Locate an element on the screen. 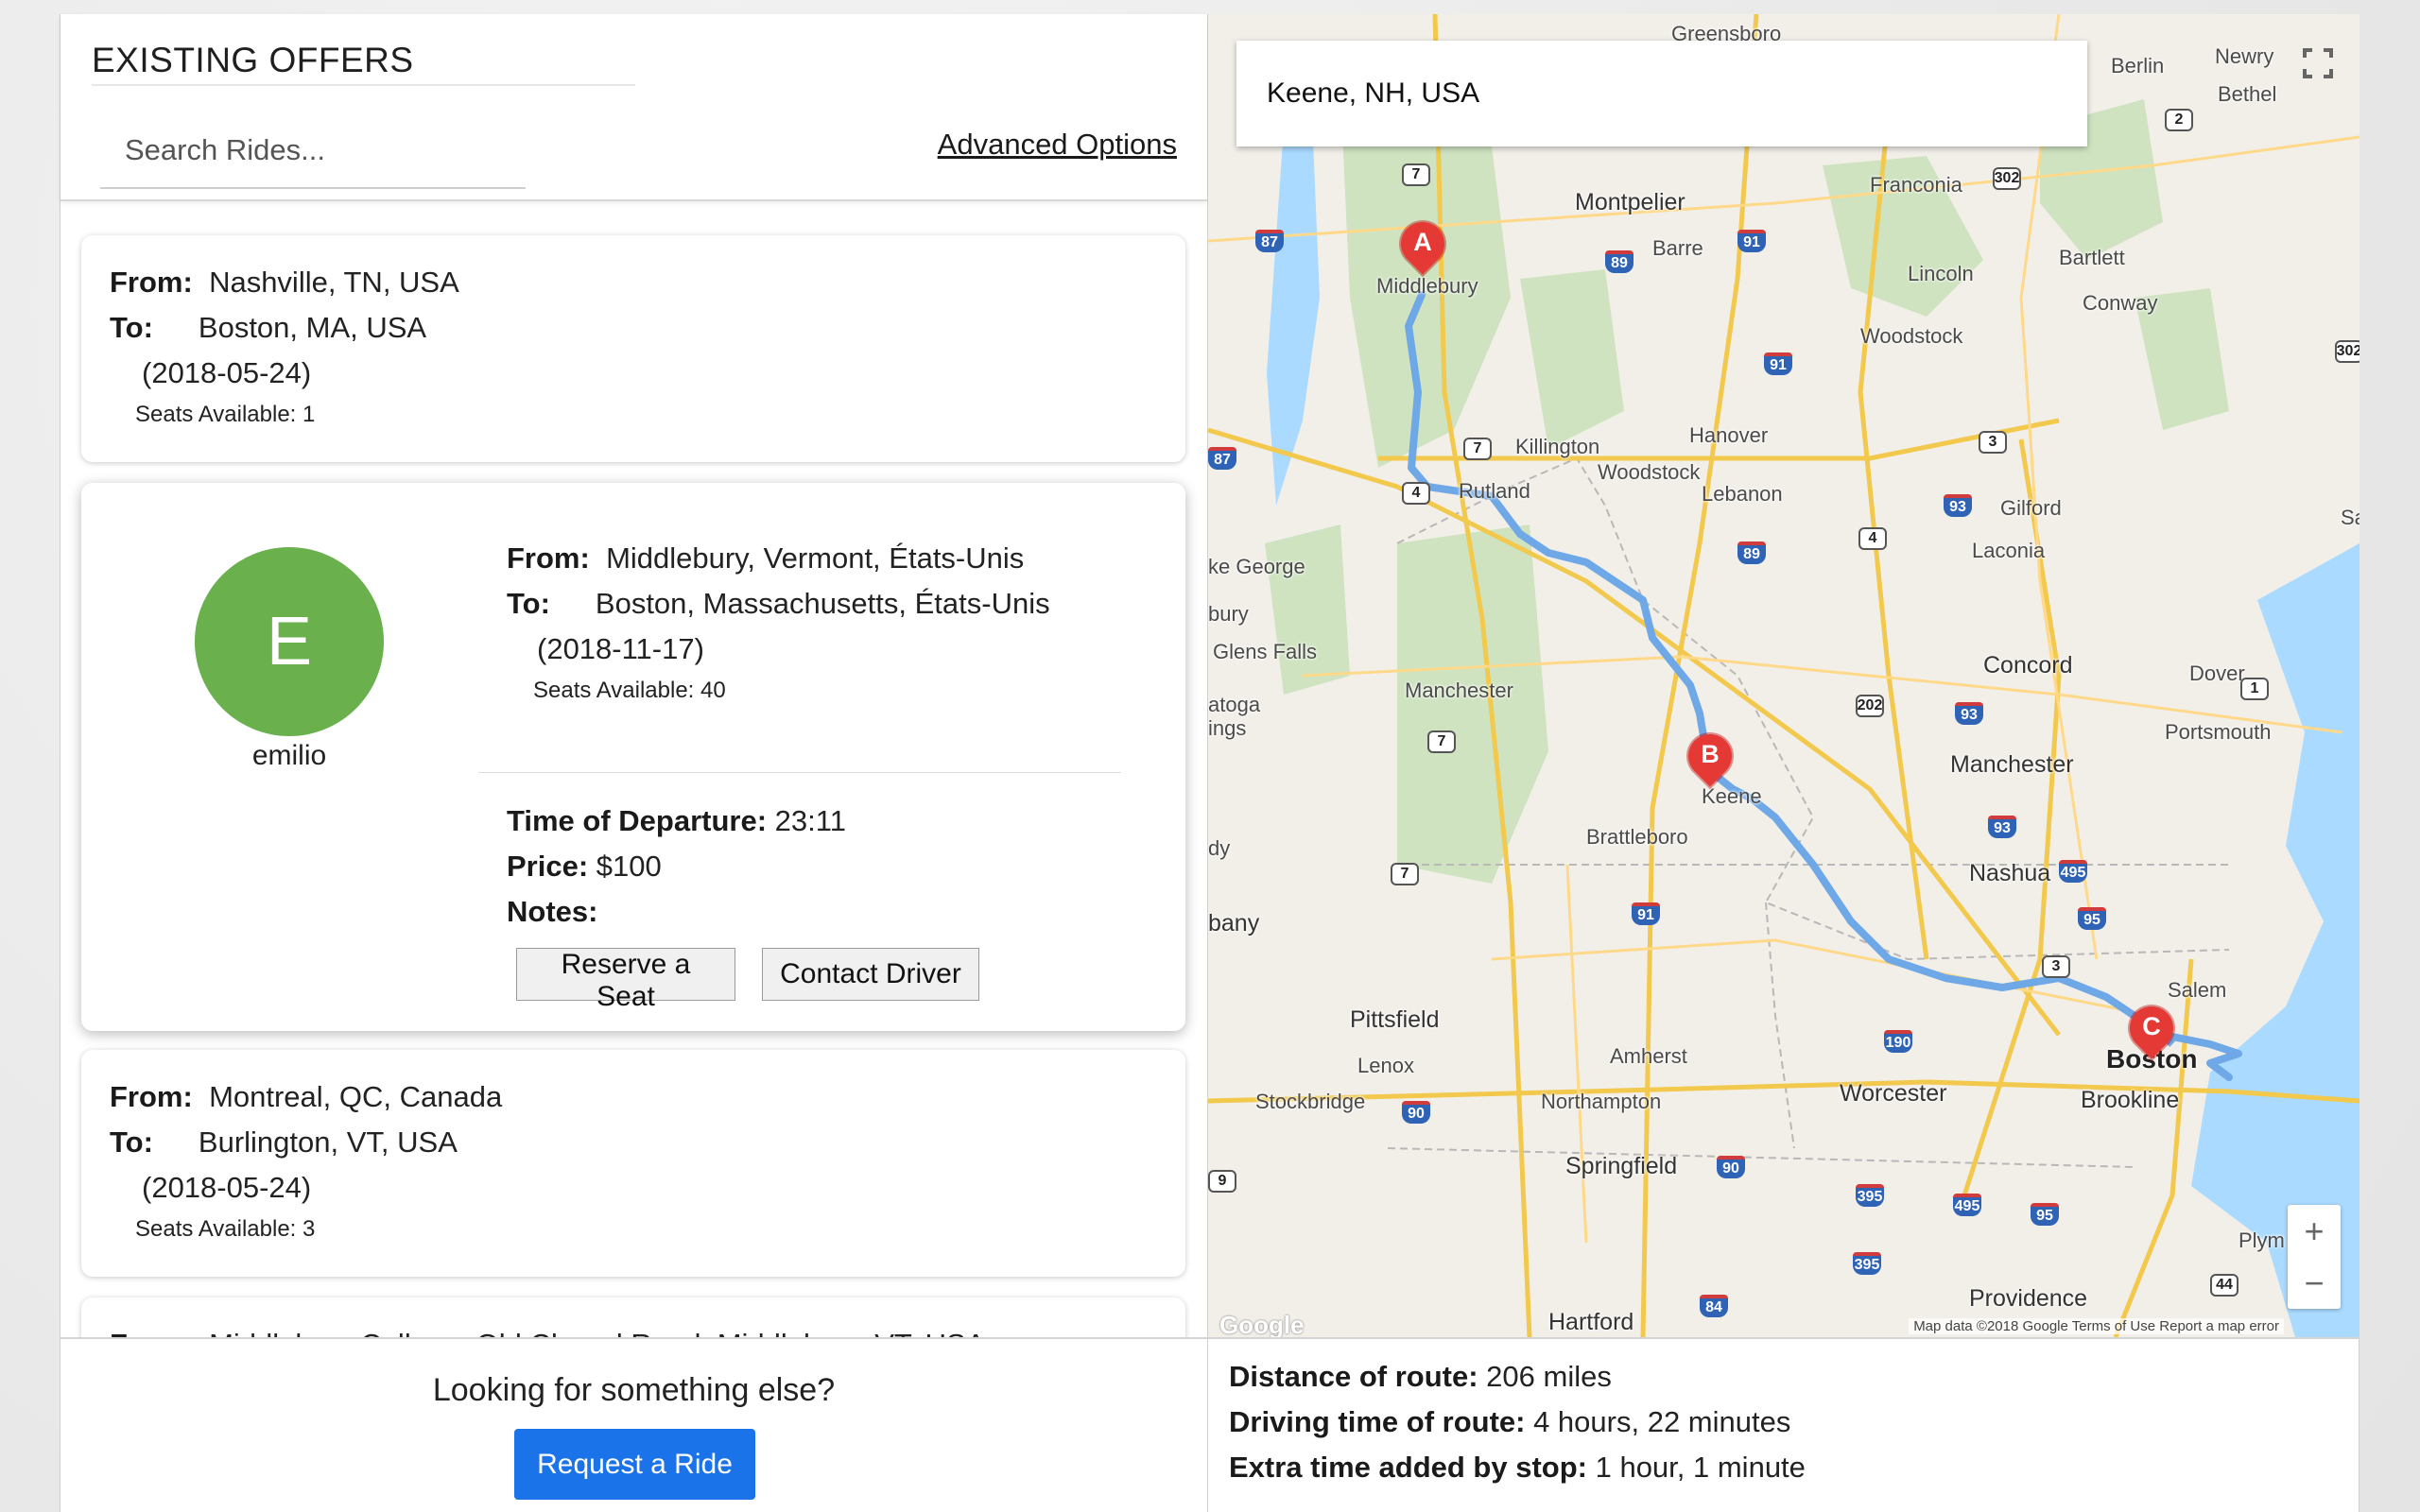  from-row: From: Montreal, QC, Canada is located at coordinates (306, 1097).